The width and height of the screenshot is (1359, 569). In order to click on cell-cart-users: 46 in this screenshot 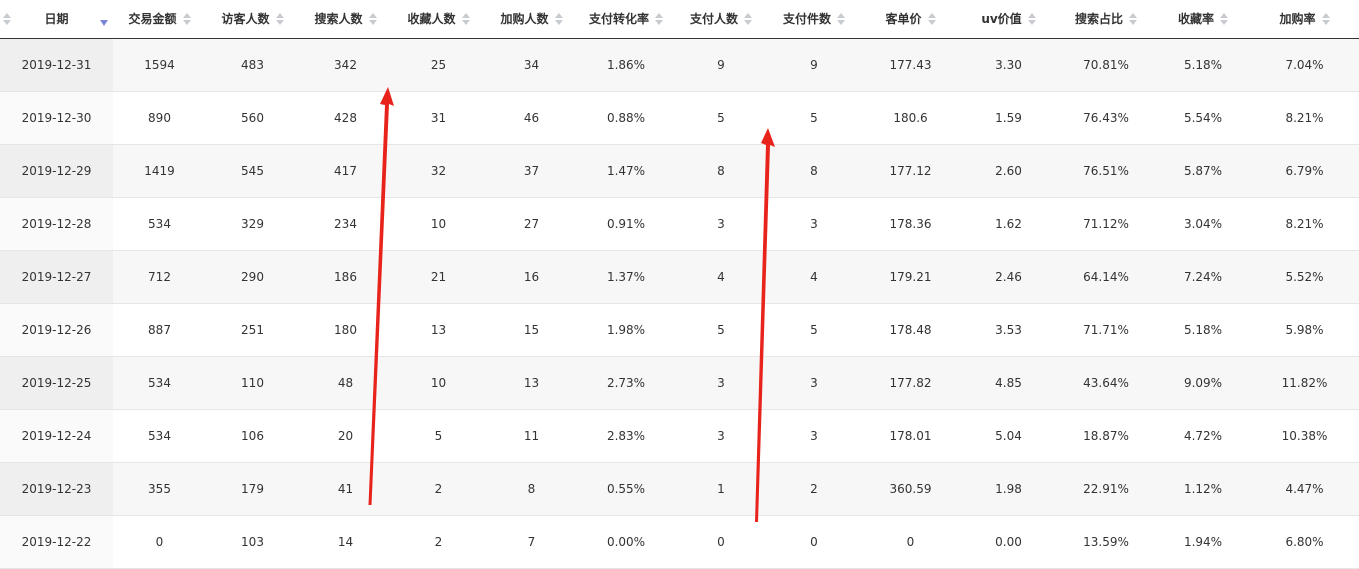, I will do `click(531, 117)`.